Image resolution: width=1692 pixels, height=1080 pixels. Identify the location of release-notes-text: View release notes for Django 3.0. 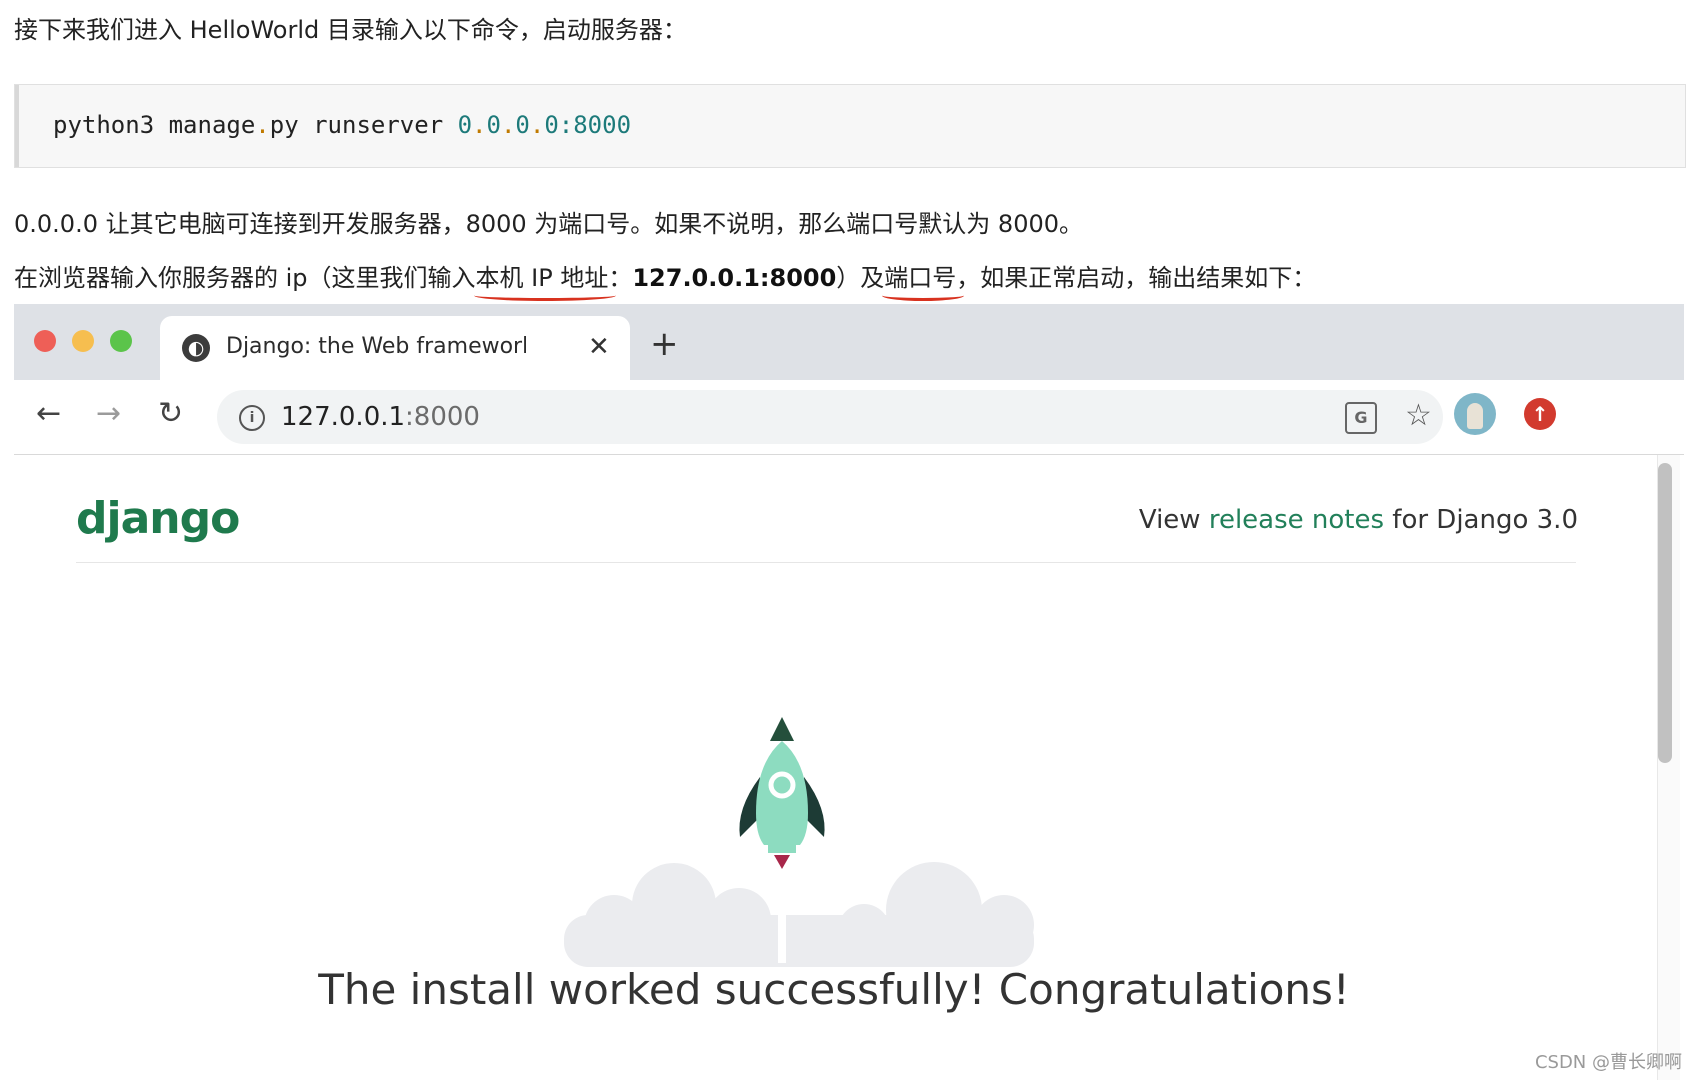
(1358, 520).